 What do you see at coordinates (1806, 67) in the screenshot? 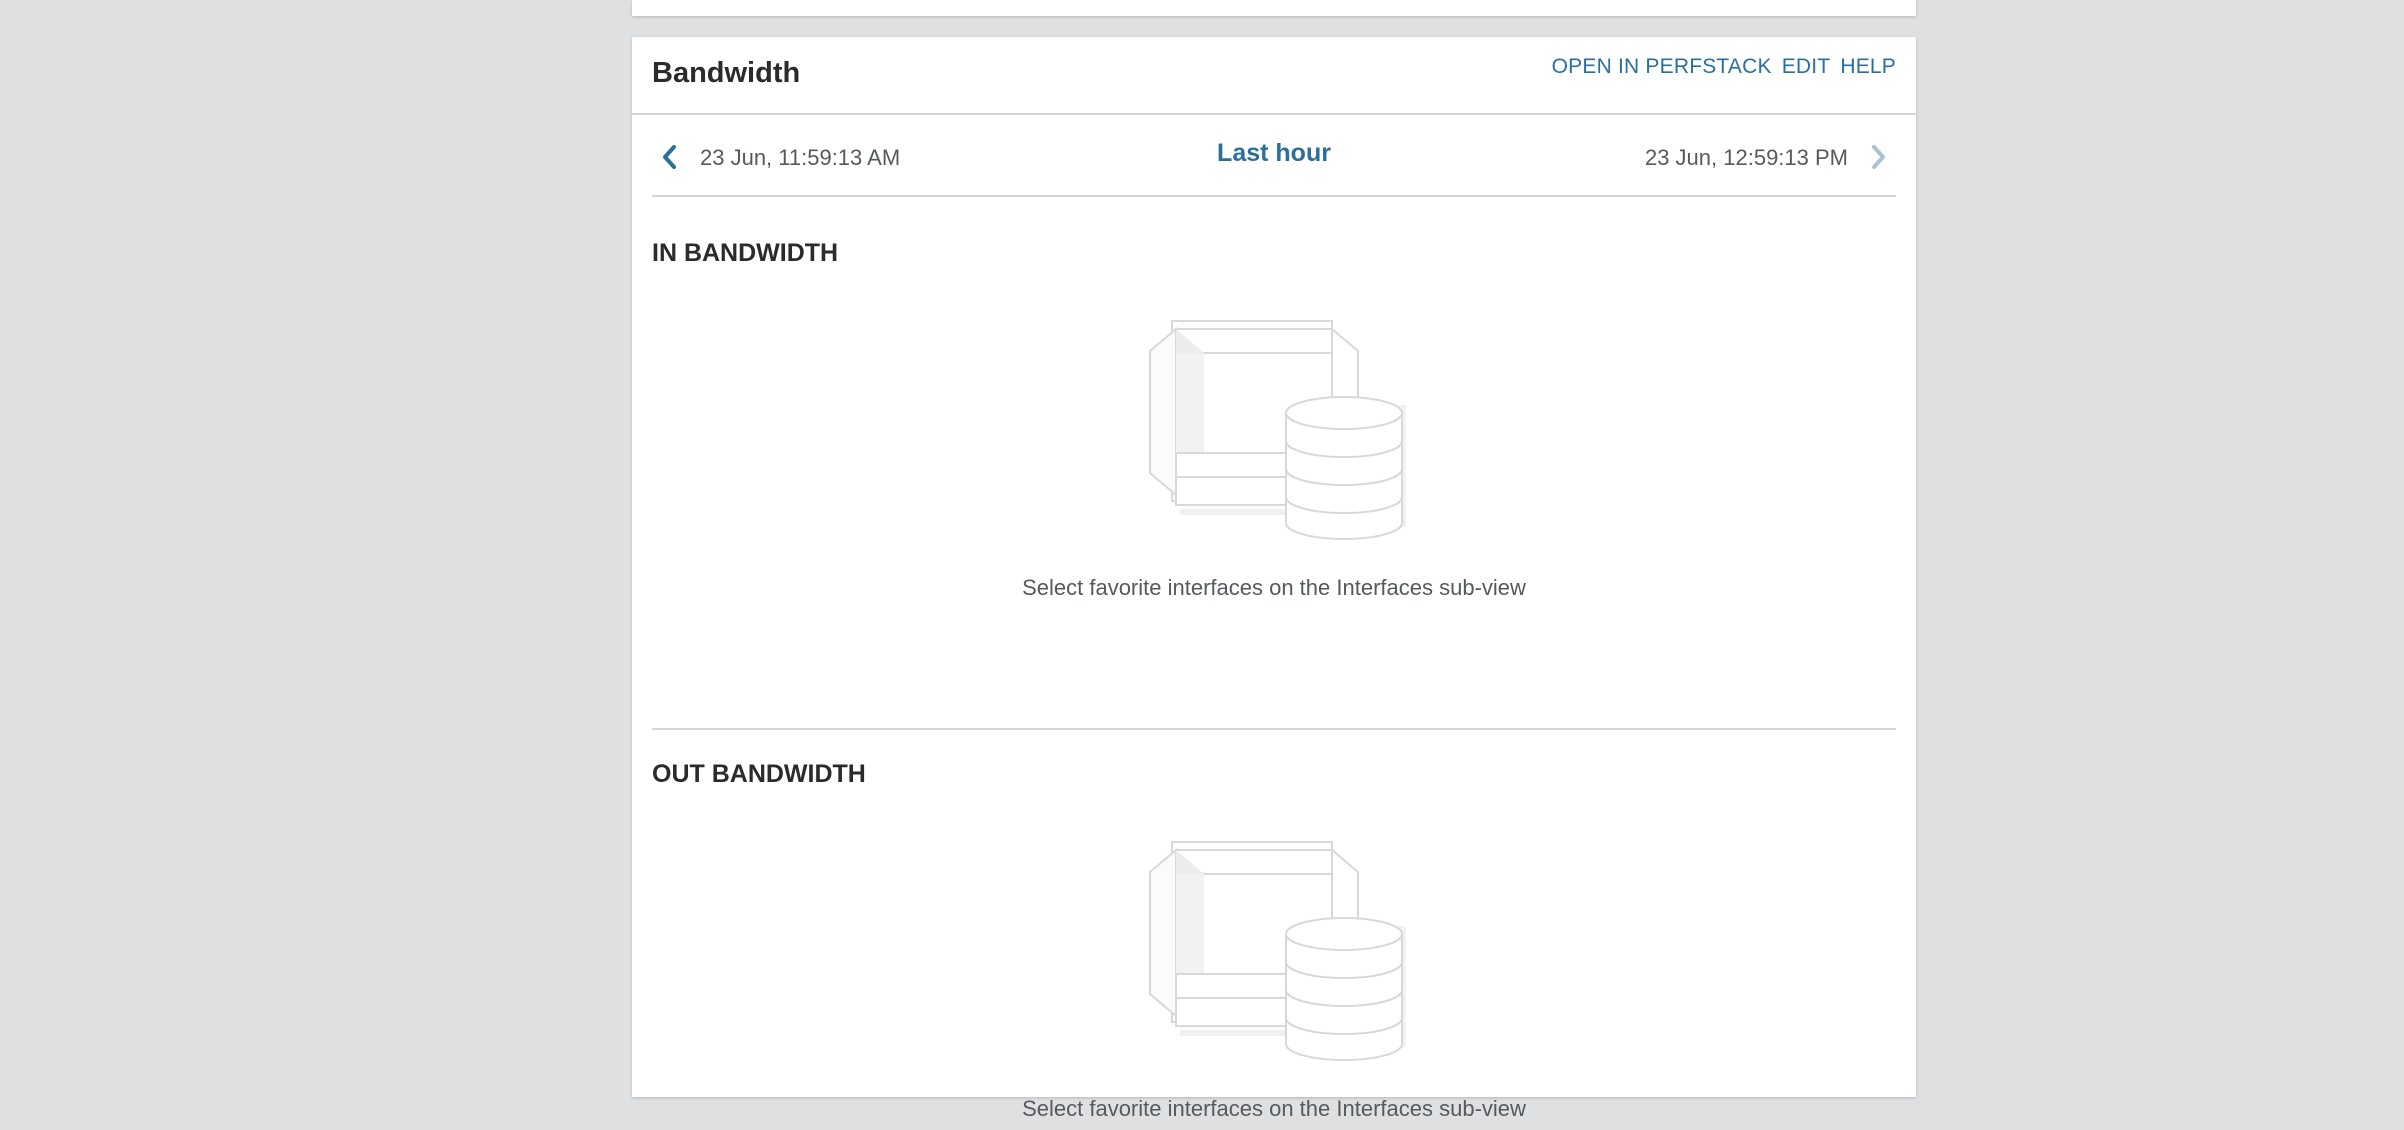
I see `edit-link: EDIT` at bounding box center [1806, 67].